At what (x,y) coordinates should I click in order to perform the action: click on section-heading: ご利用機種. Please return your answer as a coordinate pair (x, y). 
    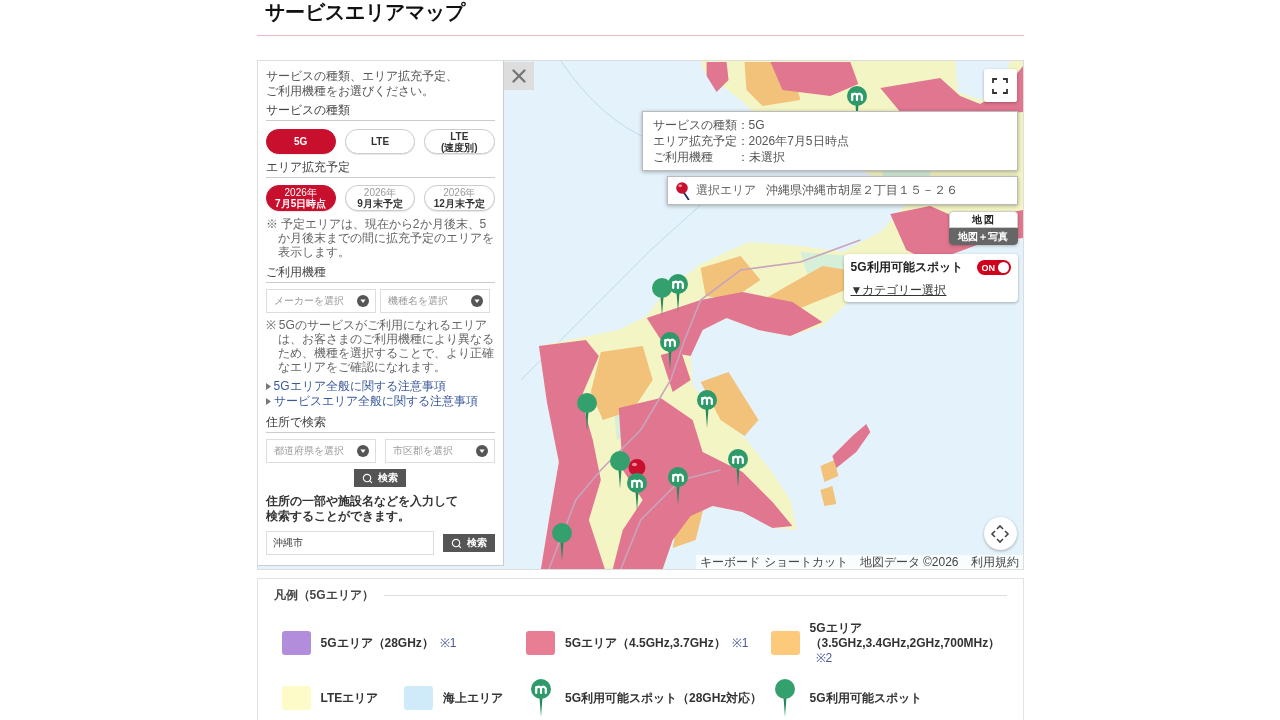
    Looking at the image, I should click on (295, 272).